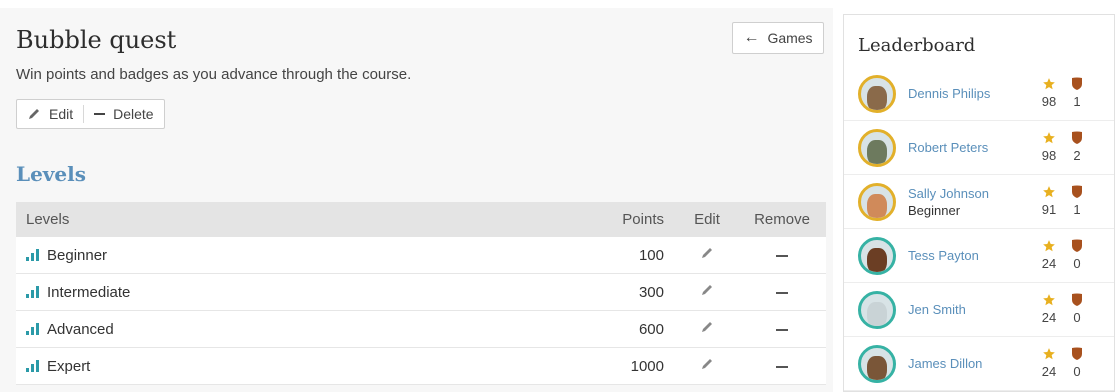 The image size is (1115, 392). I want to click on level-points: 100, so click(651, 255).